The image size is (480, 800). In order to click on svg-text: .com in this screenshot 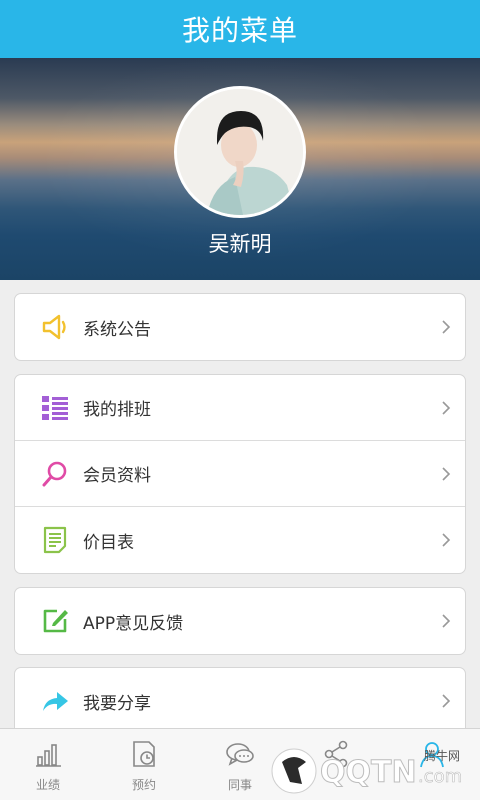, I will do `click(440, 776)`.